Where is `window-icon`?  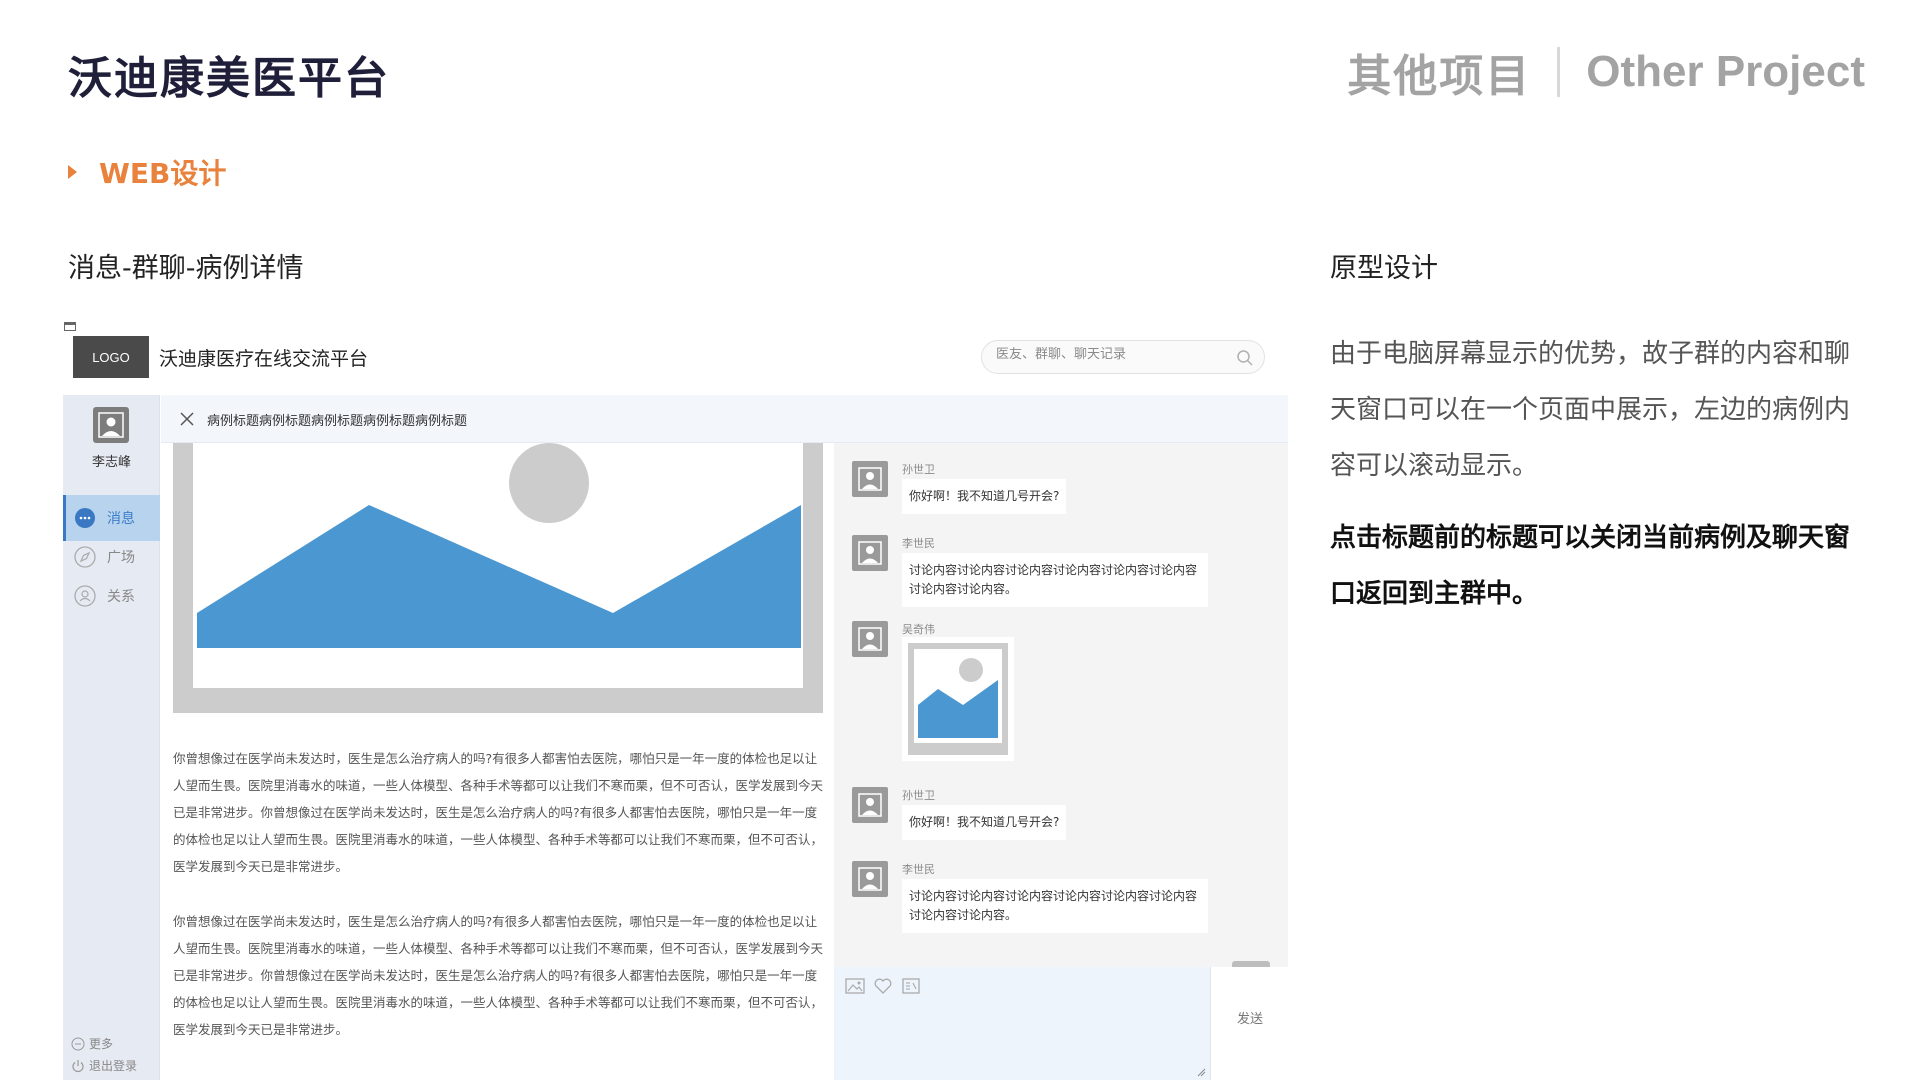
window-icon is located at coordinates (70, 326).